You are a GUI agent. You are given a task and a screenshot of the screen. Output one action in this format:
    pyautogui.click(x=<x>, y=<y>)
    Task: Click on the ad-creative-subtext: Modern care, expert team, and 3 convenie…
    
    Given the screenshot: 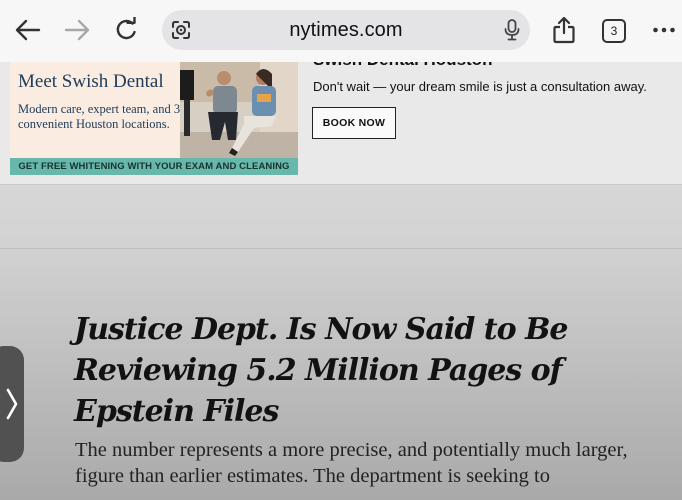 What is the action you would take?
    pyautogui.click(x=99, y=116)
    